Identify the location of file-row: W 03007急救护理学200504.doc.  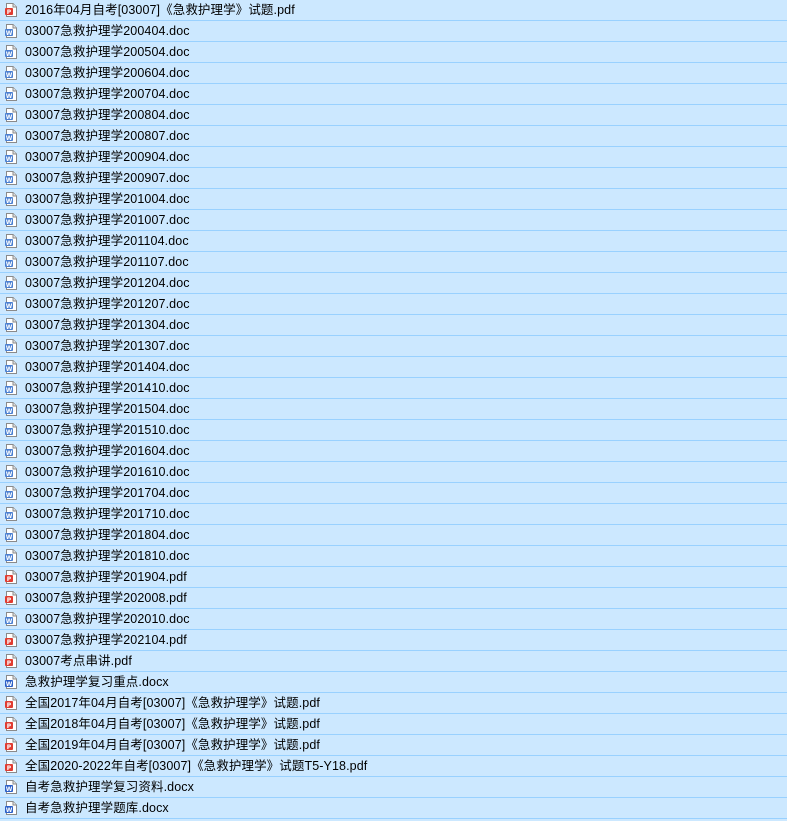
(393, 52).